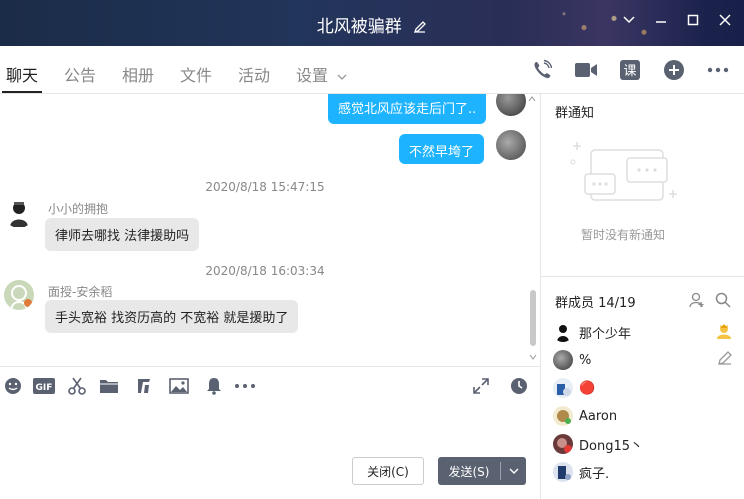  Describe the element at coordinates (643, 332) in the screenshot. I see `member-list-item: 那个少年` at that location.